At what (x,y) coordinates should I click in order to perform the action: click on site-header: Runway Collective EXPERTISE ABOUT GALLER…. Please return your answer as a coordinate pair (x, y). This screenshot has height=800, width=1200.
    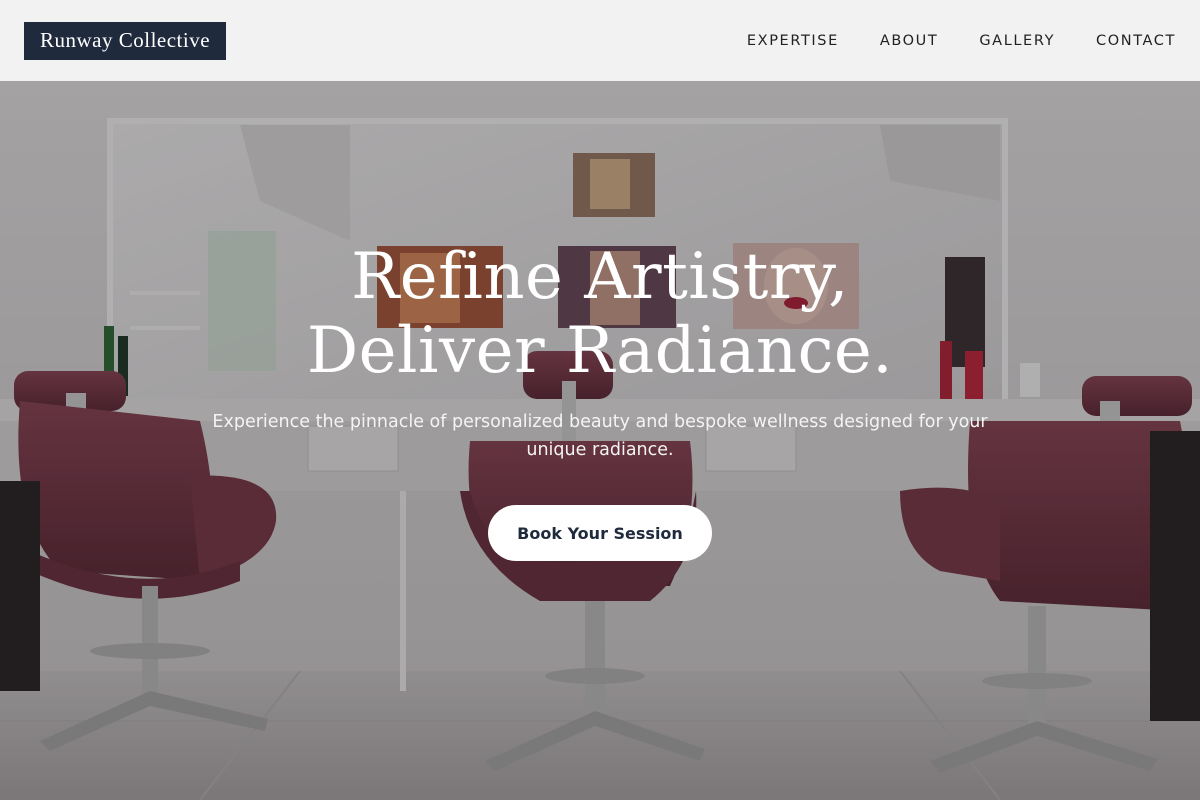
    Looking at the image, I should click on (600, 40).